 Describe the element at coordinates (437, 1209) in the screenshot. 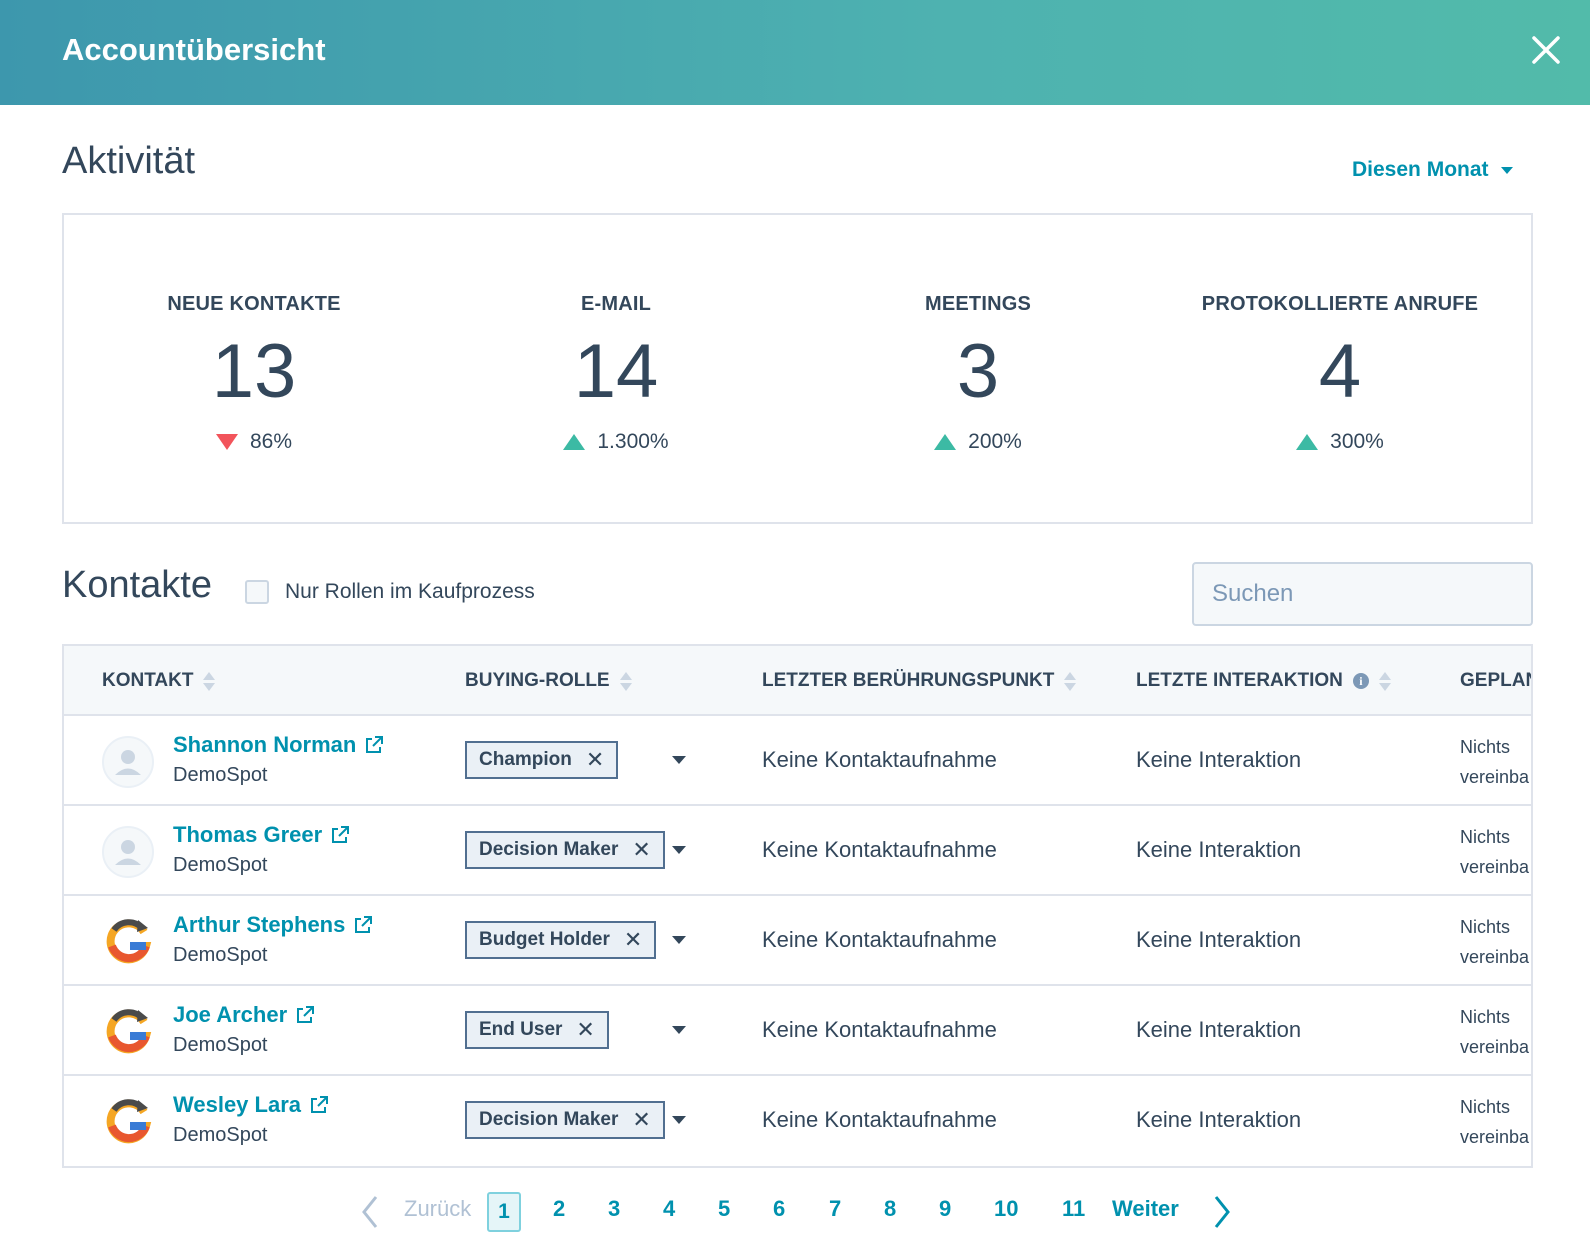

I see `pagination-prev: Zurück` at that location.